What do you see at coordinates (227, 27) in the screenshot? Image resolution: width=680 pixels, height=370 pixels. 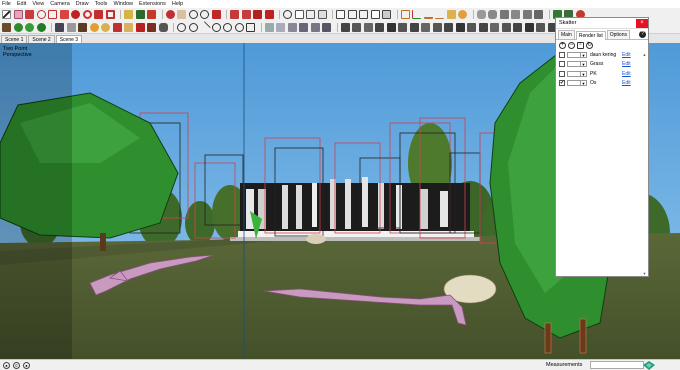 I see `spline-icon` at bounding box center [227, 27].